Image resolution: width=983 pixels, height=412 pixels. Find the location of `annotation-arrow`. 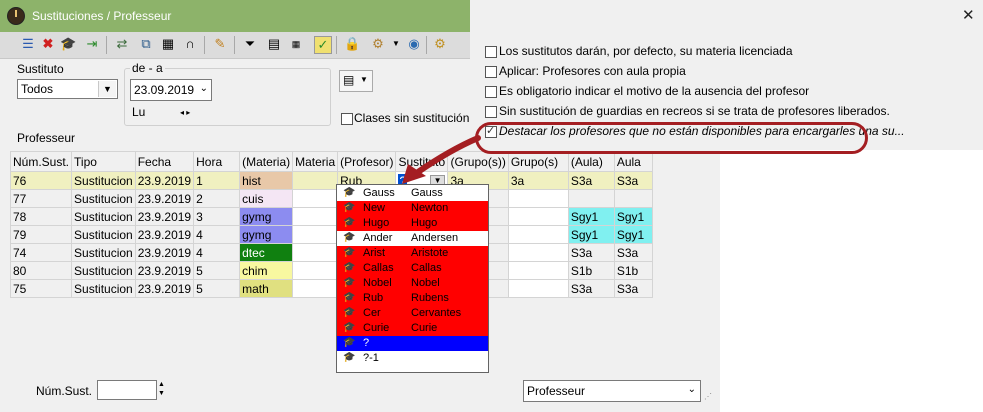

annotation-arrow is located at coordinates (441, 159).